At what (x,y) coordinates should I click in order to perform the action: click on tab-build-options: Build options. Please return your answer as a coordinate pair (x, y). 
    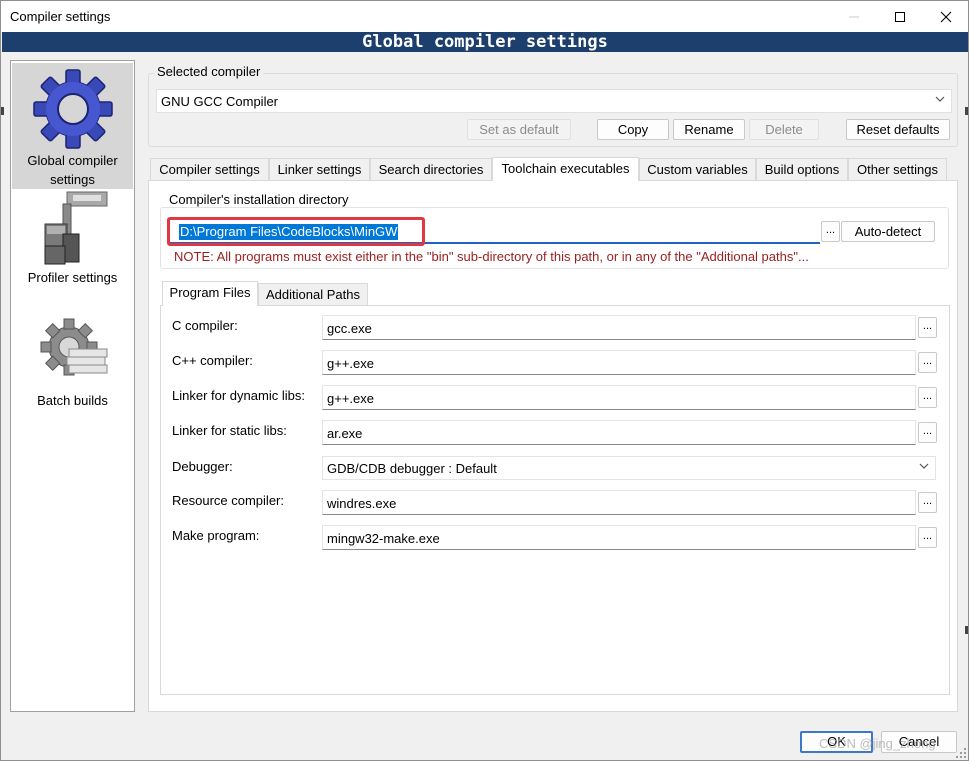
    Looking at the image, I should click on (802, 169).